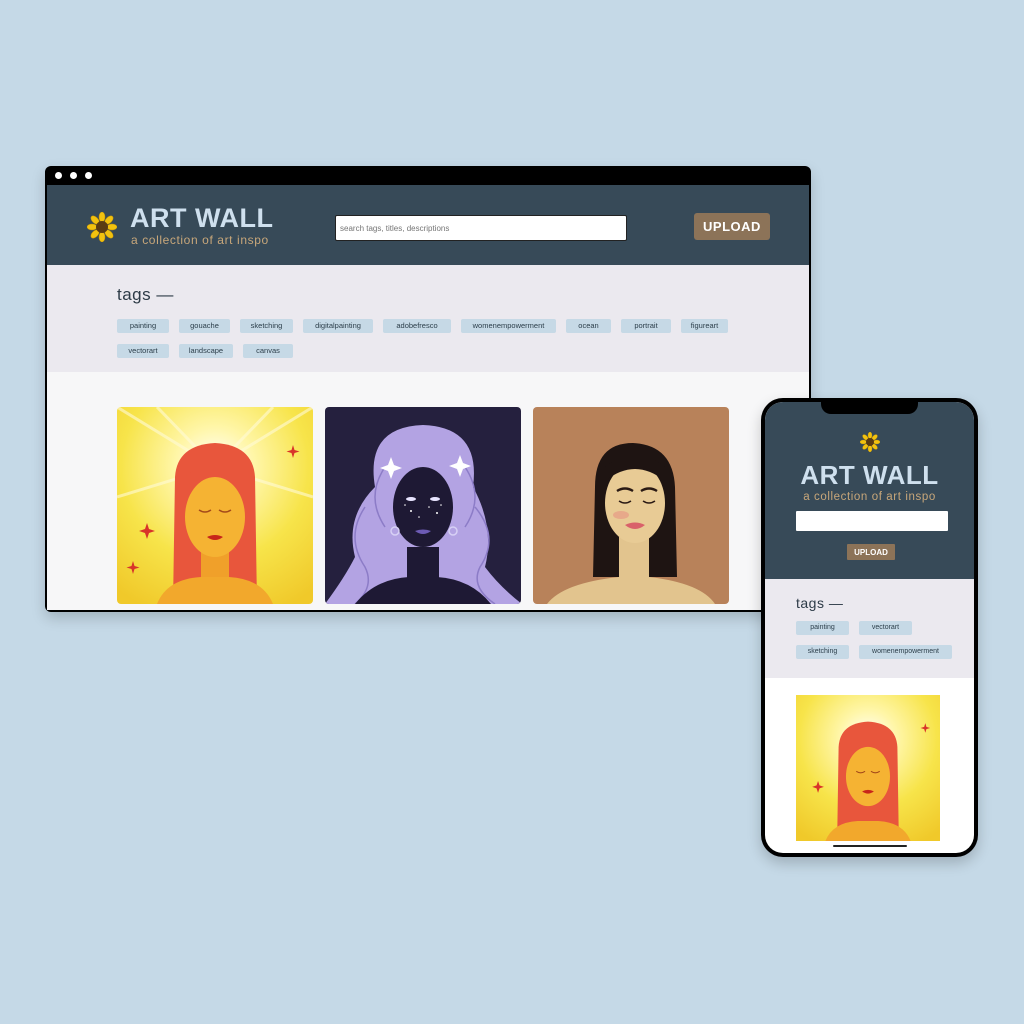 The width and height of the screenshot is (1024, 1024). I want to click on tag-chip-canvas: canvas, so click(268, 351).